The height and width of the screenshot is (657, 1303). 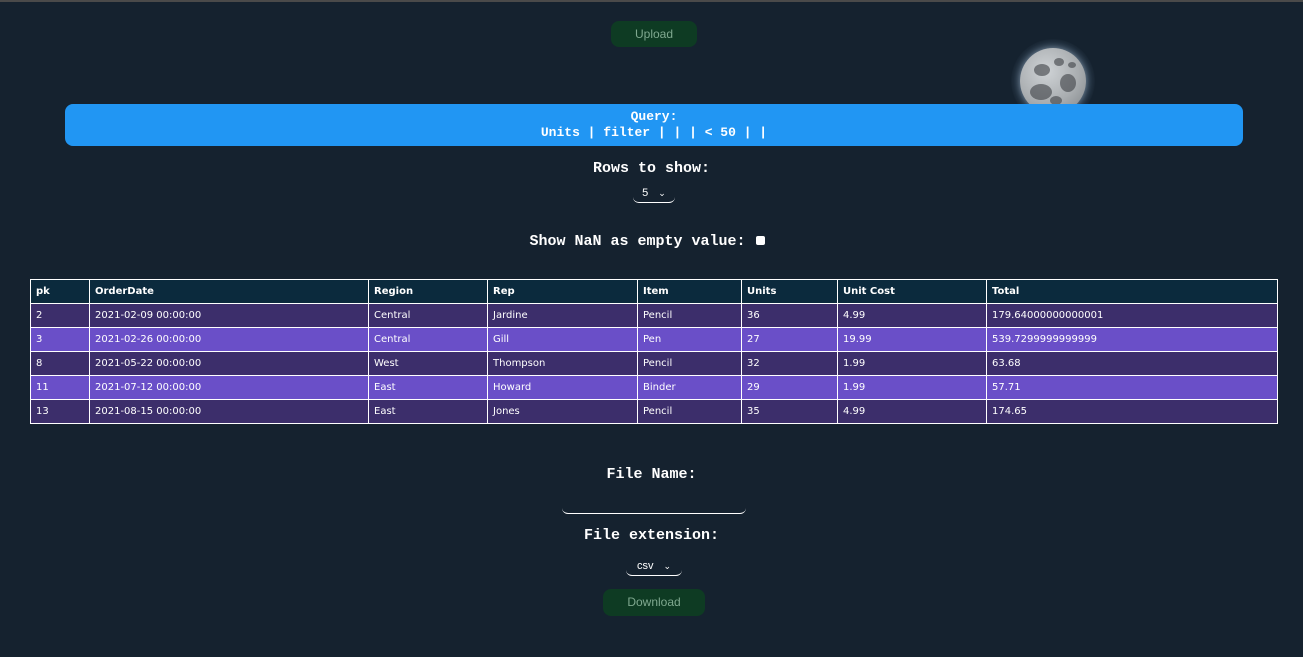 What do you see at coordinates (562, 291) in the screenshot?
I see `column-header: Rep` at bounding box center [562, 291].